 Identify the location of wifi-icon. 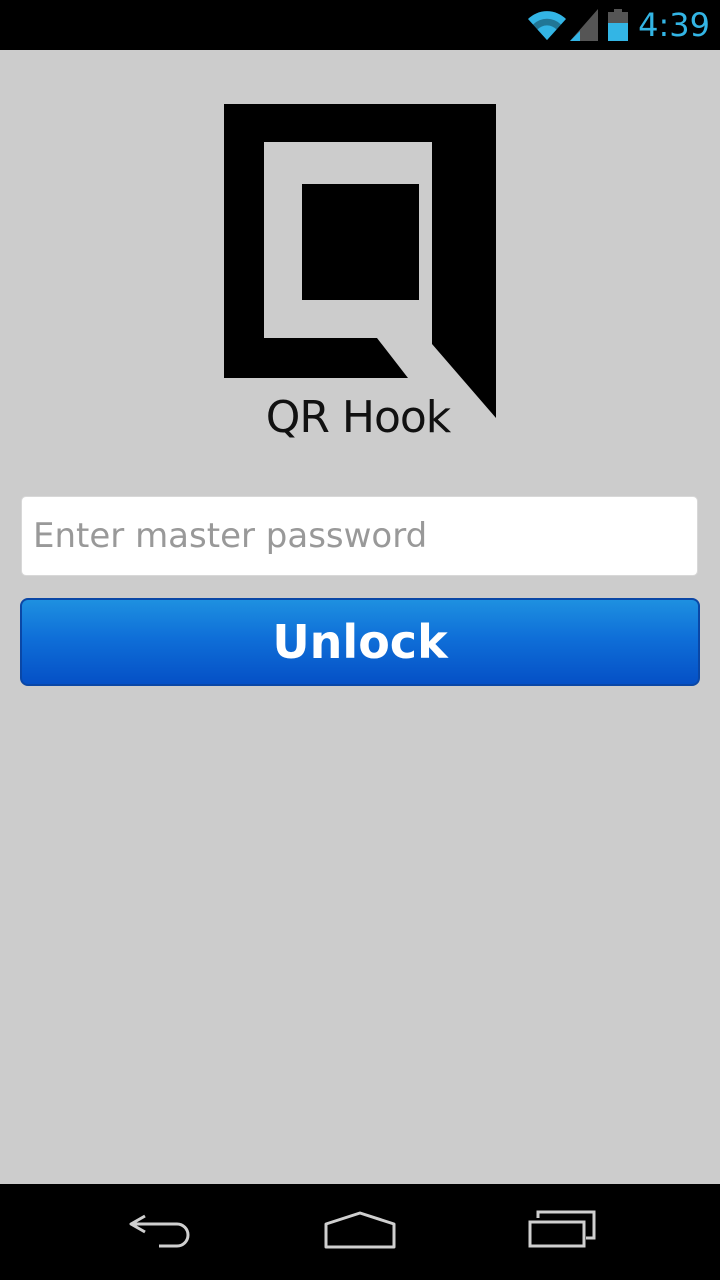
(547, 25).